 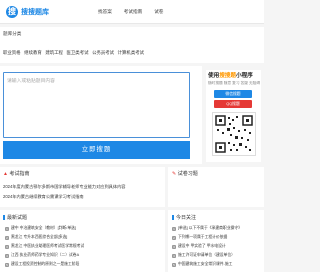 I want to click on exam-guide-item: 2024年度内蒙古鄂尔多斯市国学辅导老师专业能力对应到具体内容, so click(x=64, y=187).